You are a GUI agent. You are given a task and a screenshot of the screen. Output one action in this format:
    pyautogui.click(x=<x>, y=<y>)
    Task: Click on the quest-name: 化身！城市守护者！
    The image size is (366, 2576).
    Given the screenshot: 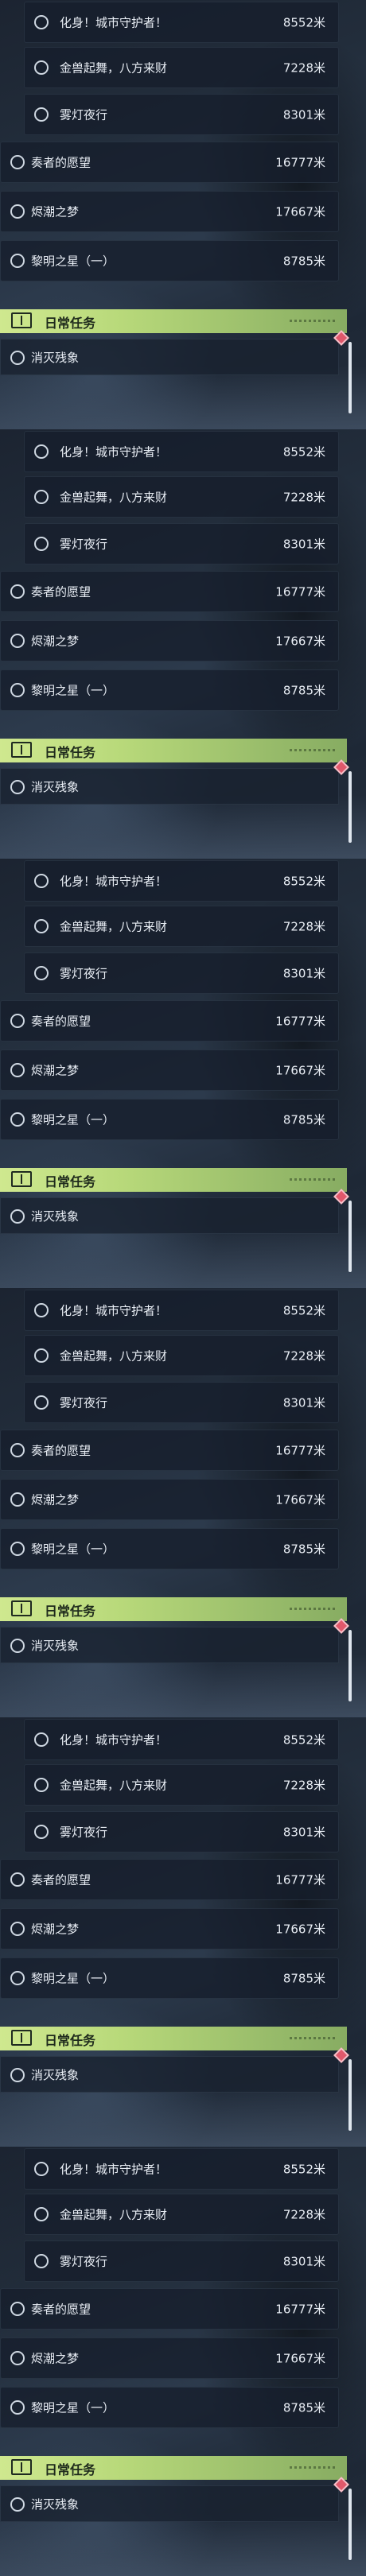 What is the action you would take?
    pyautogui.click(x=114, y=881)
    